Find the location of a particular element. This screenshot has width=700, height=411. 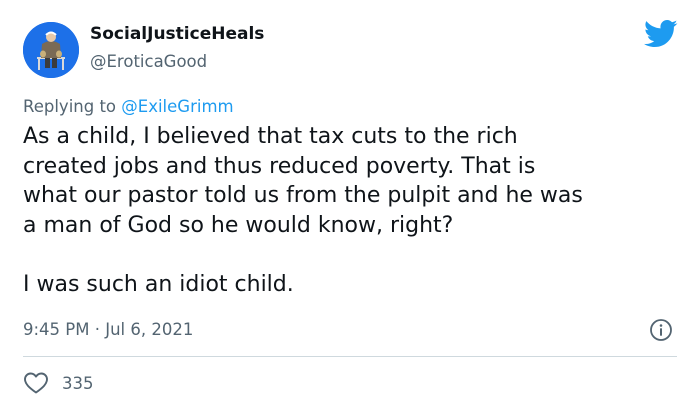

avatar-figure-icon is located at coordinates (51, 50).